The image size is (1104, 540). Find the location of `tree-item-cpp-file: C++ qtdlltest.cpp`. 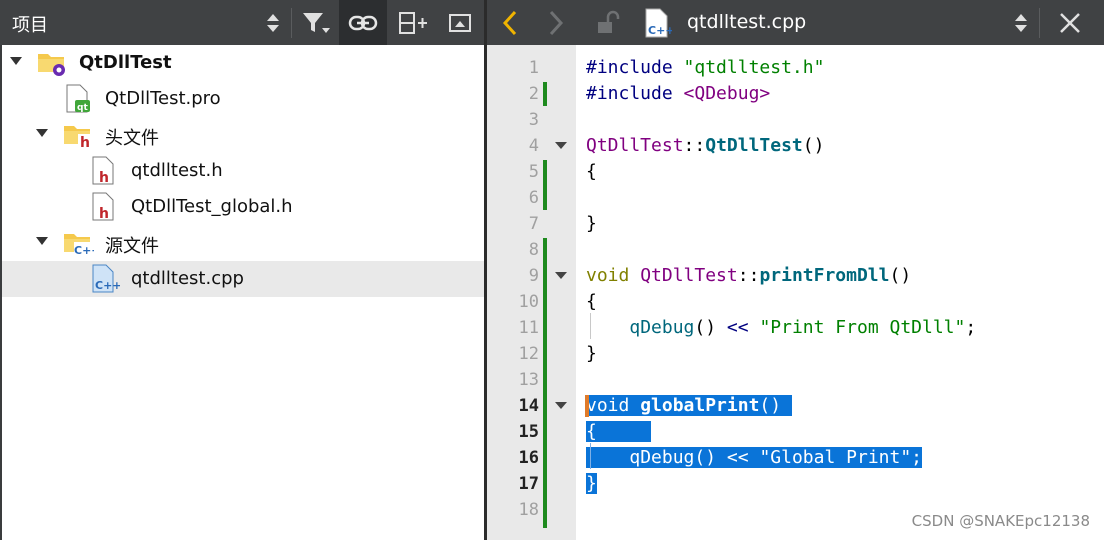

tree-item-cpp-file: C++ qtdlltest.cpp is located at coordinates (243, 279).